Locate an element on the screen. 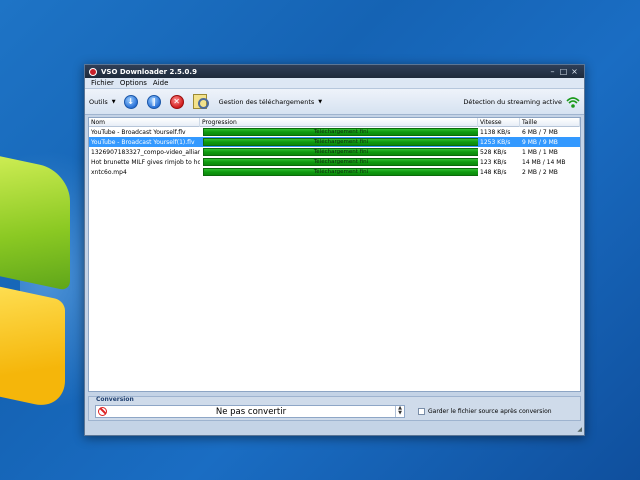 The width and height of the screenshot is (640, 480). row-size: 6 MB / 7 MB is located at coordinates (540, 132).